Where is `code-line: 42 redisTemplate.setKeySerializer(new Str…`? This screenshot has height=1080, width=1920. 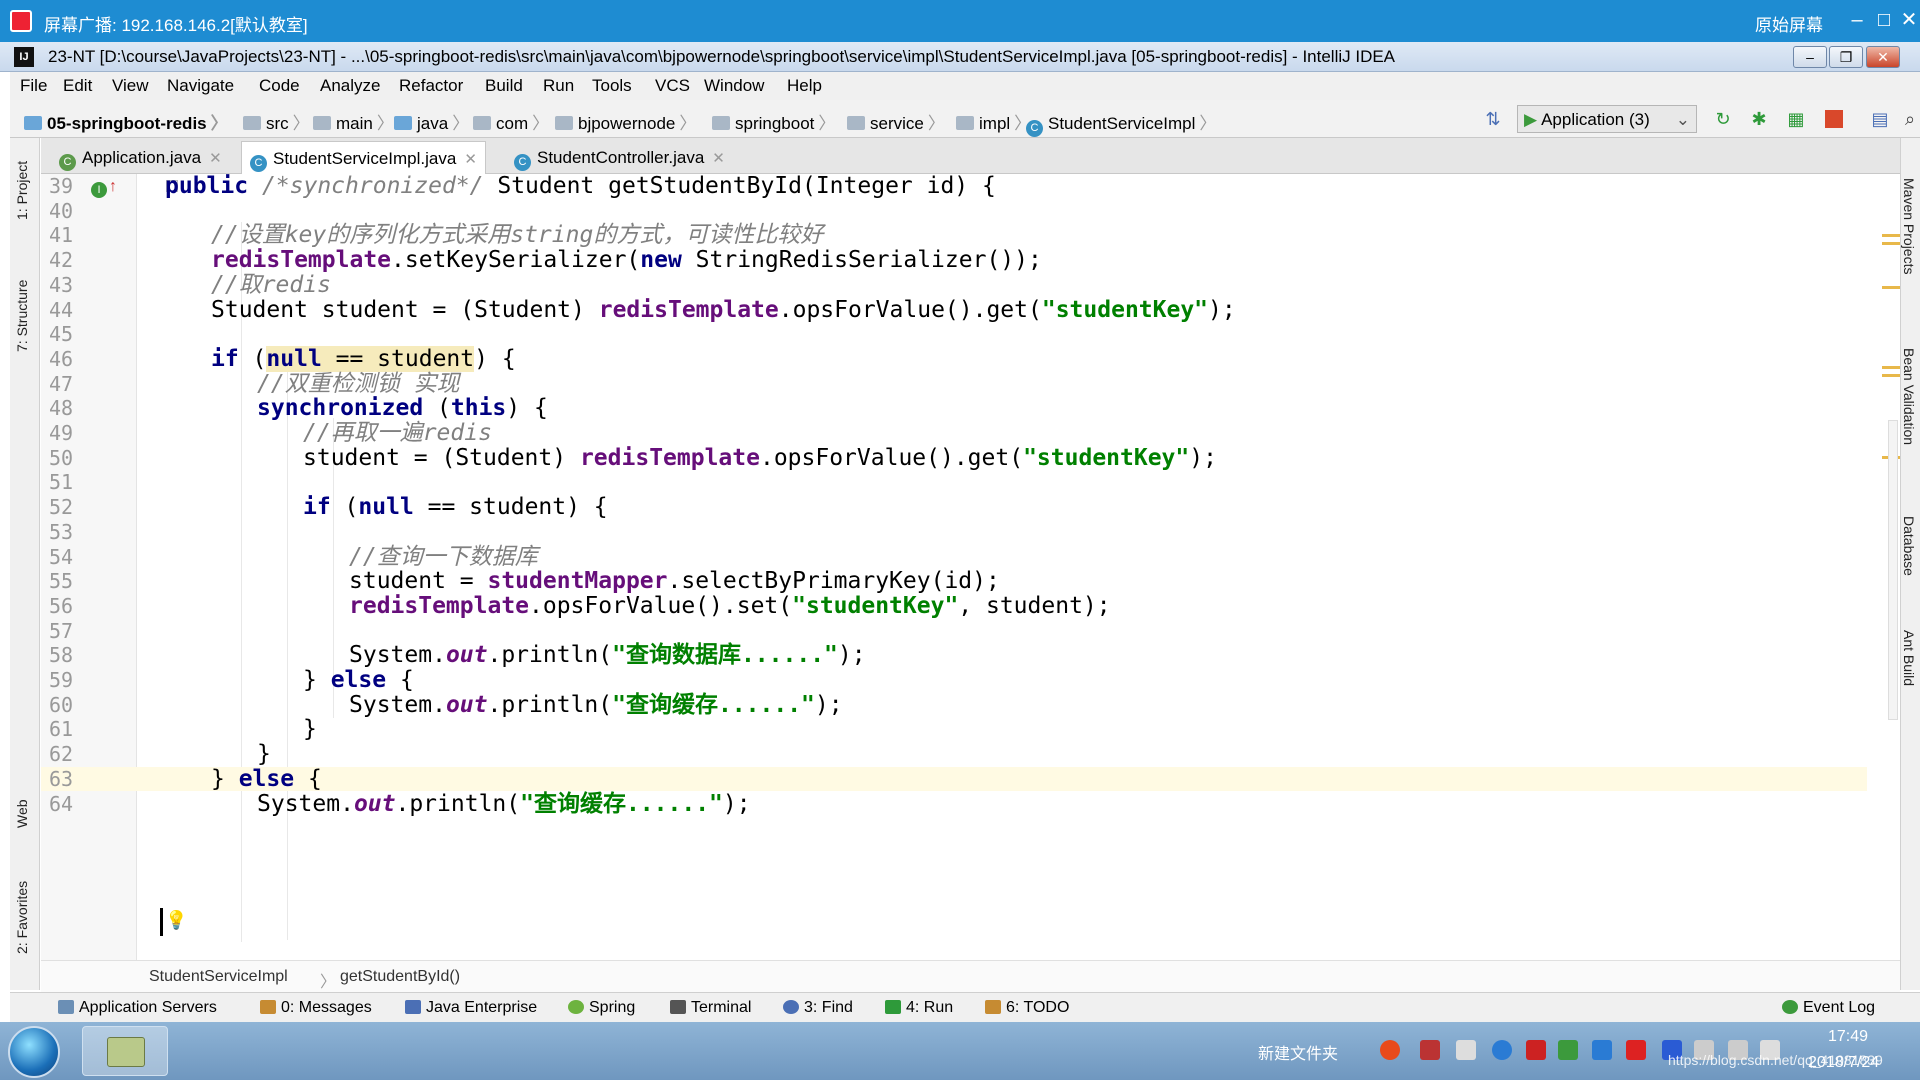
code-line: 42 redisTemplate.setKeySerializer(new Str… is located at coordinates (954, 260).